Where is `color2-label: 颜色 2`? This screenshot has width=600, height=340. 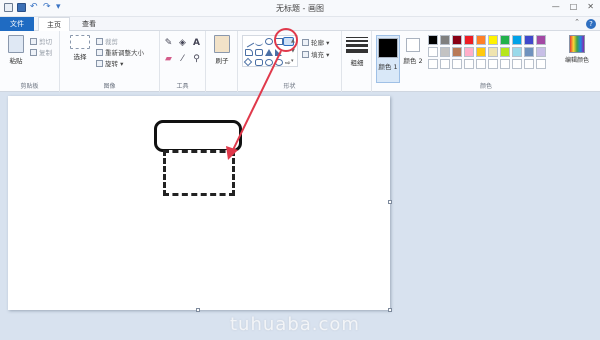 color2-label: 颜色 2 is located at coordinates (413, 61).